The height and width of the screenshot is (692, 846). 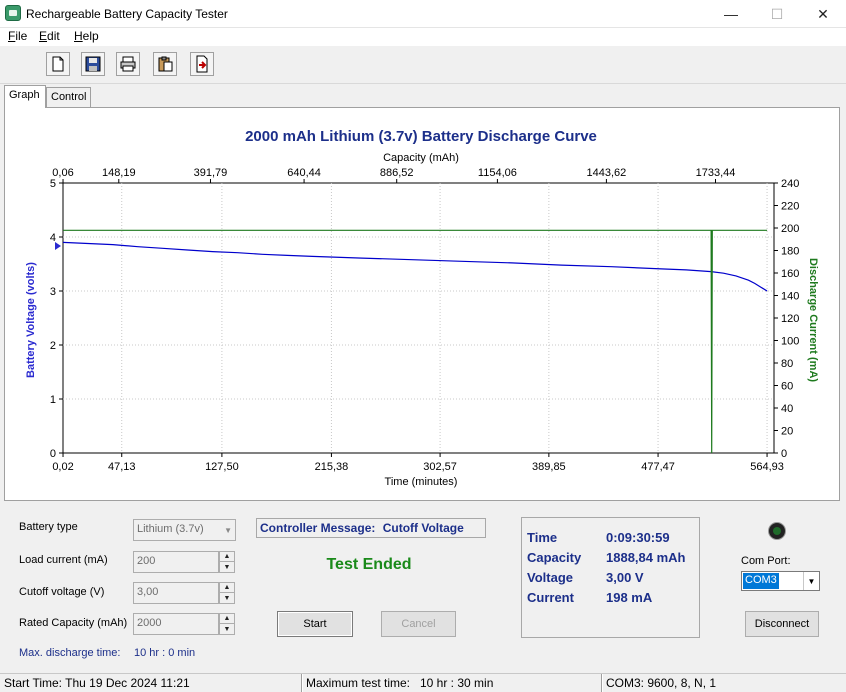 I want to click on time-label: Time, so click(x=542, y=537).